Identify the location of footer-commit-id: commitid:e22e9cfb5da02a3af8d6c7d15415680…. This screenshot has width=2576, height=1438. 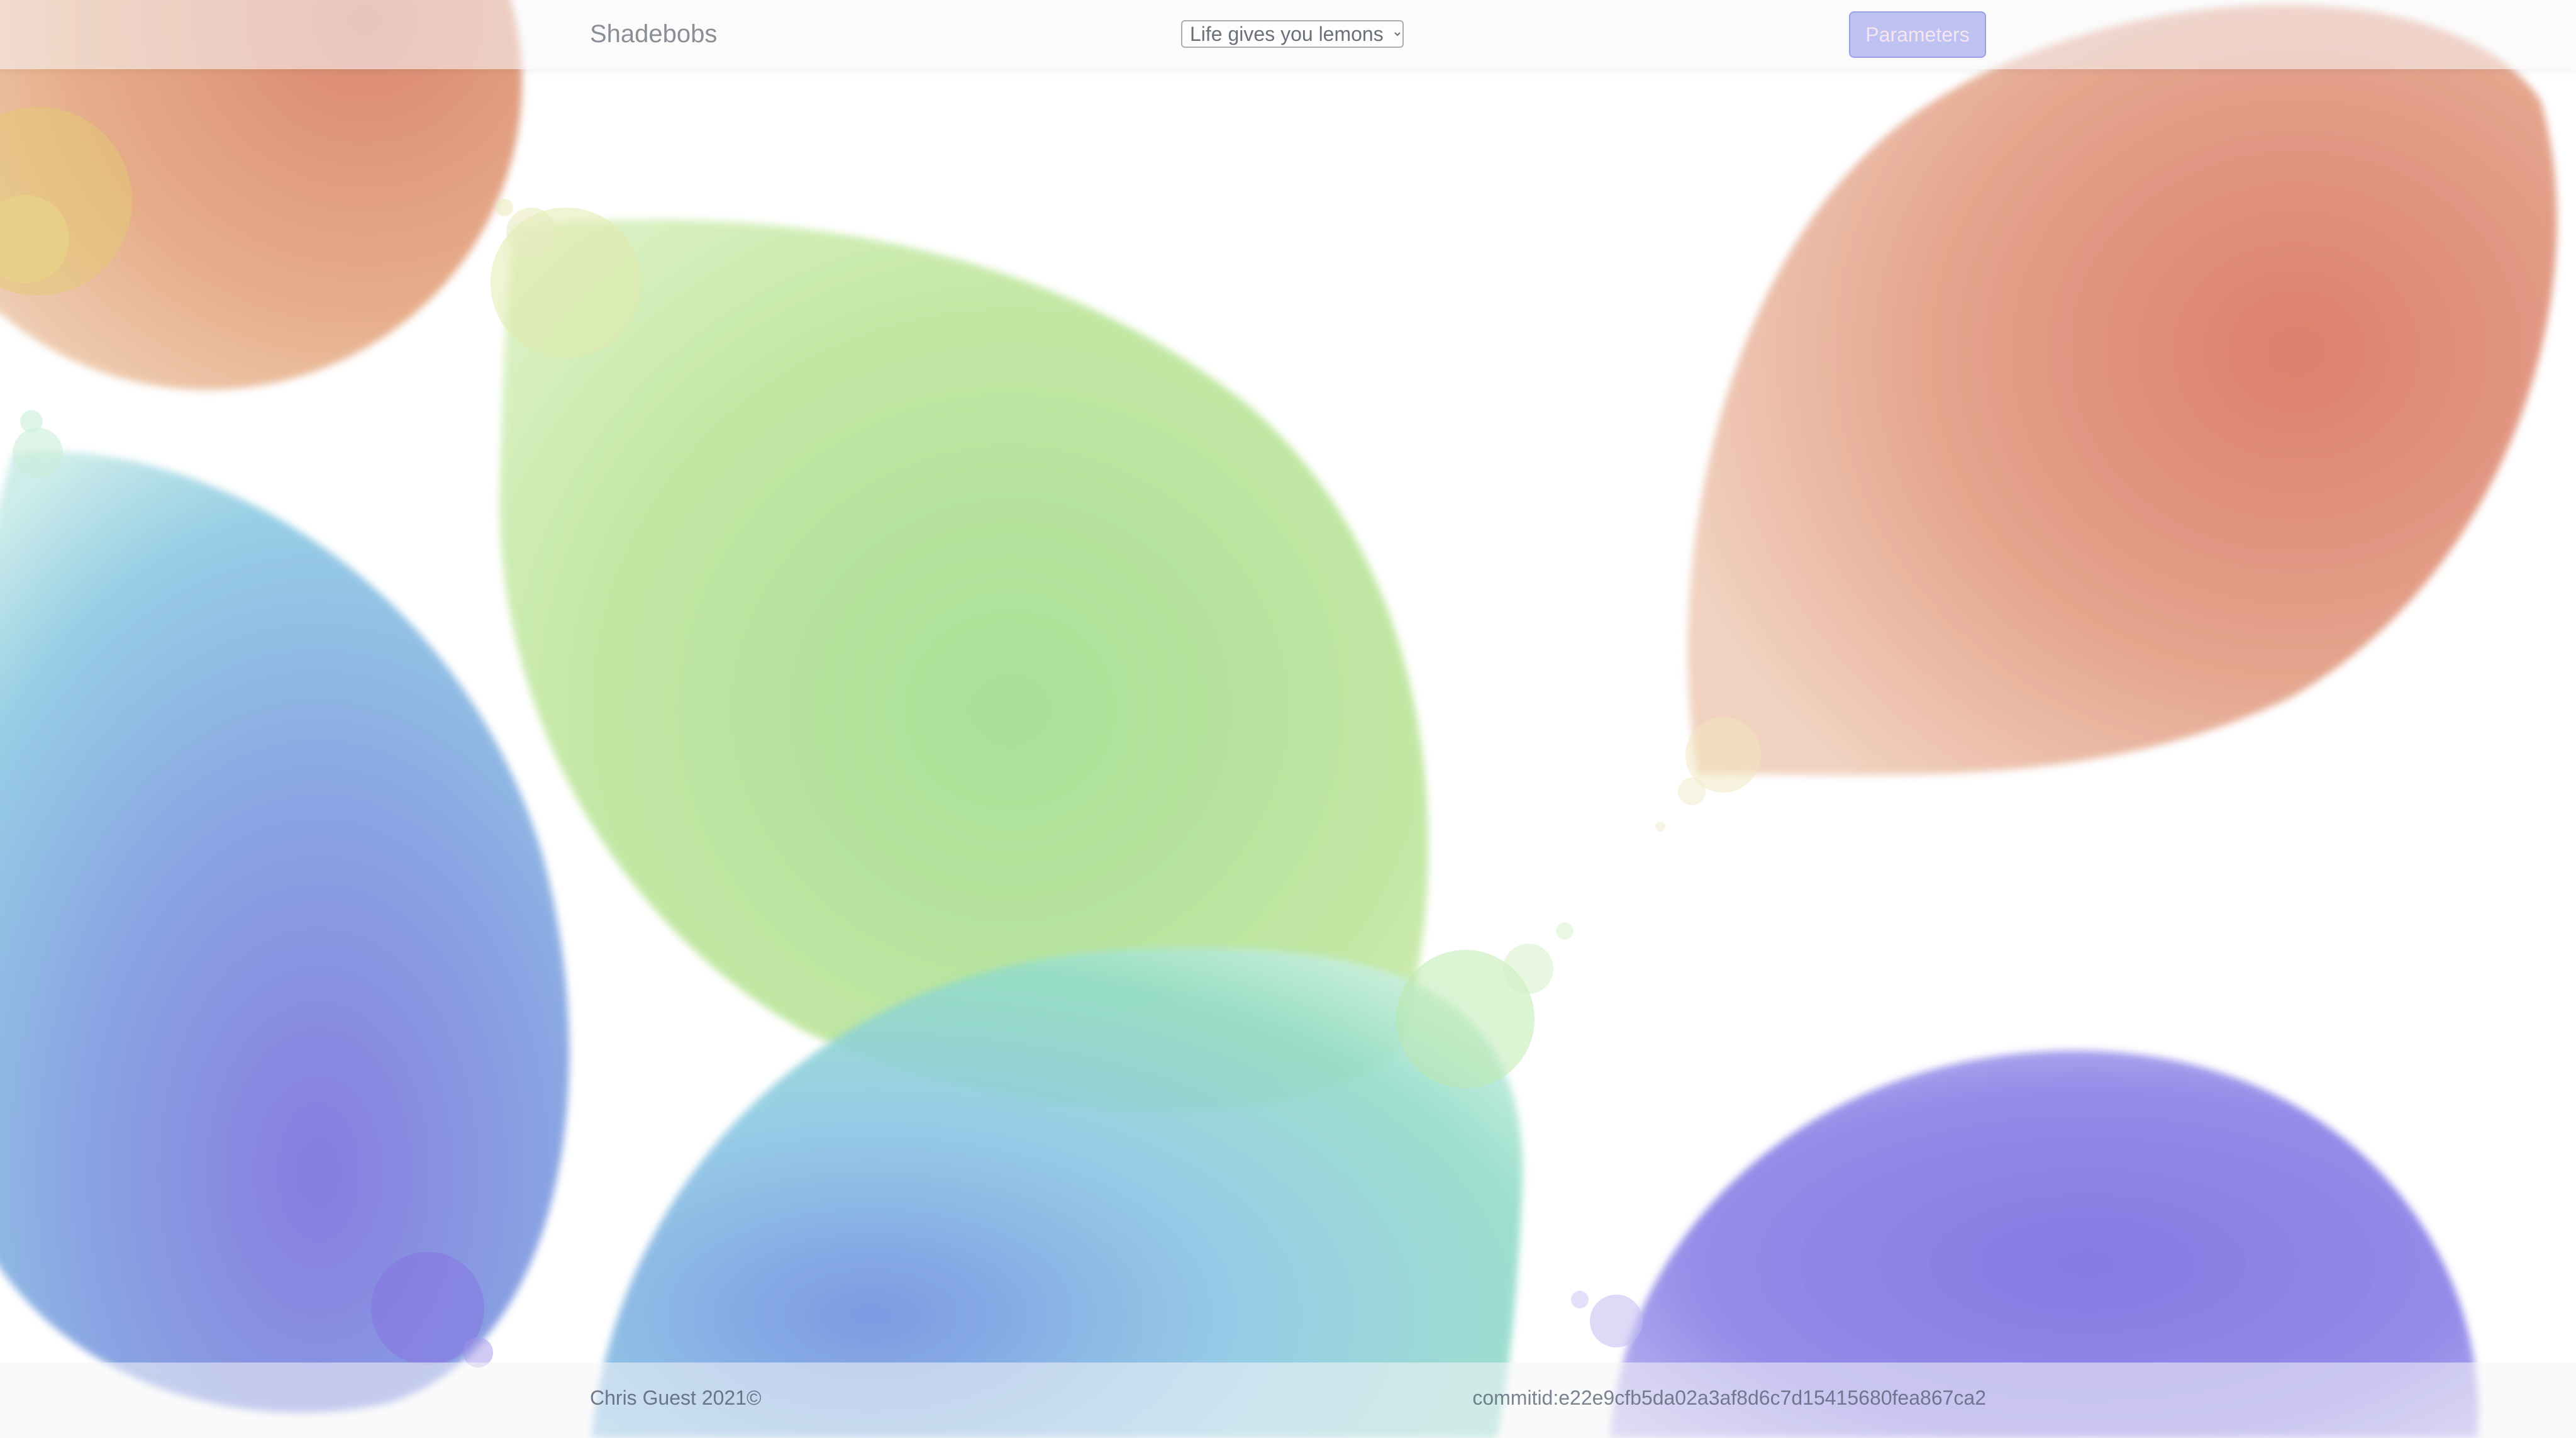
(1729, 1397).